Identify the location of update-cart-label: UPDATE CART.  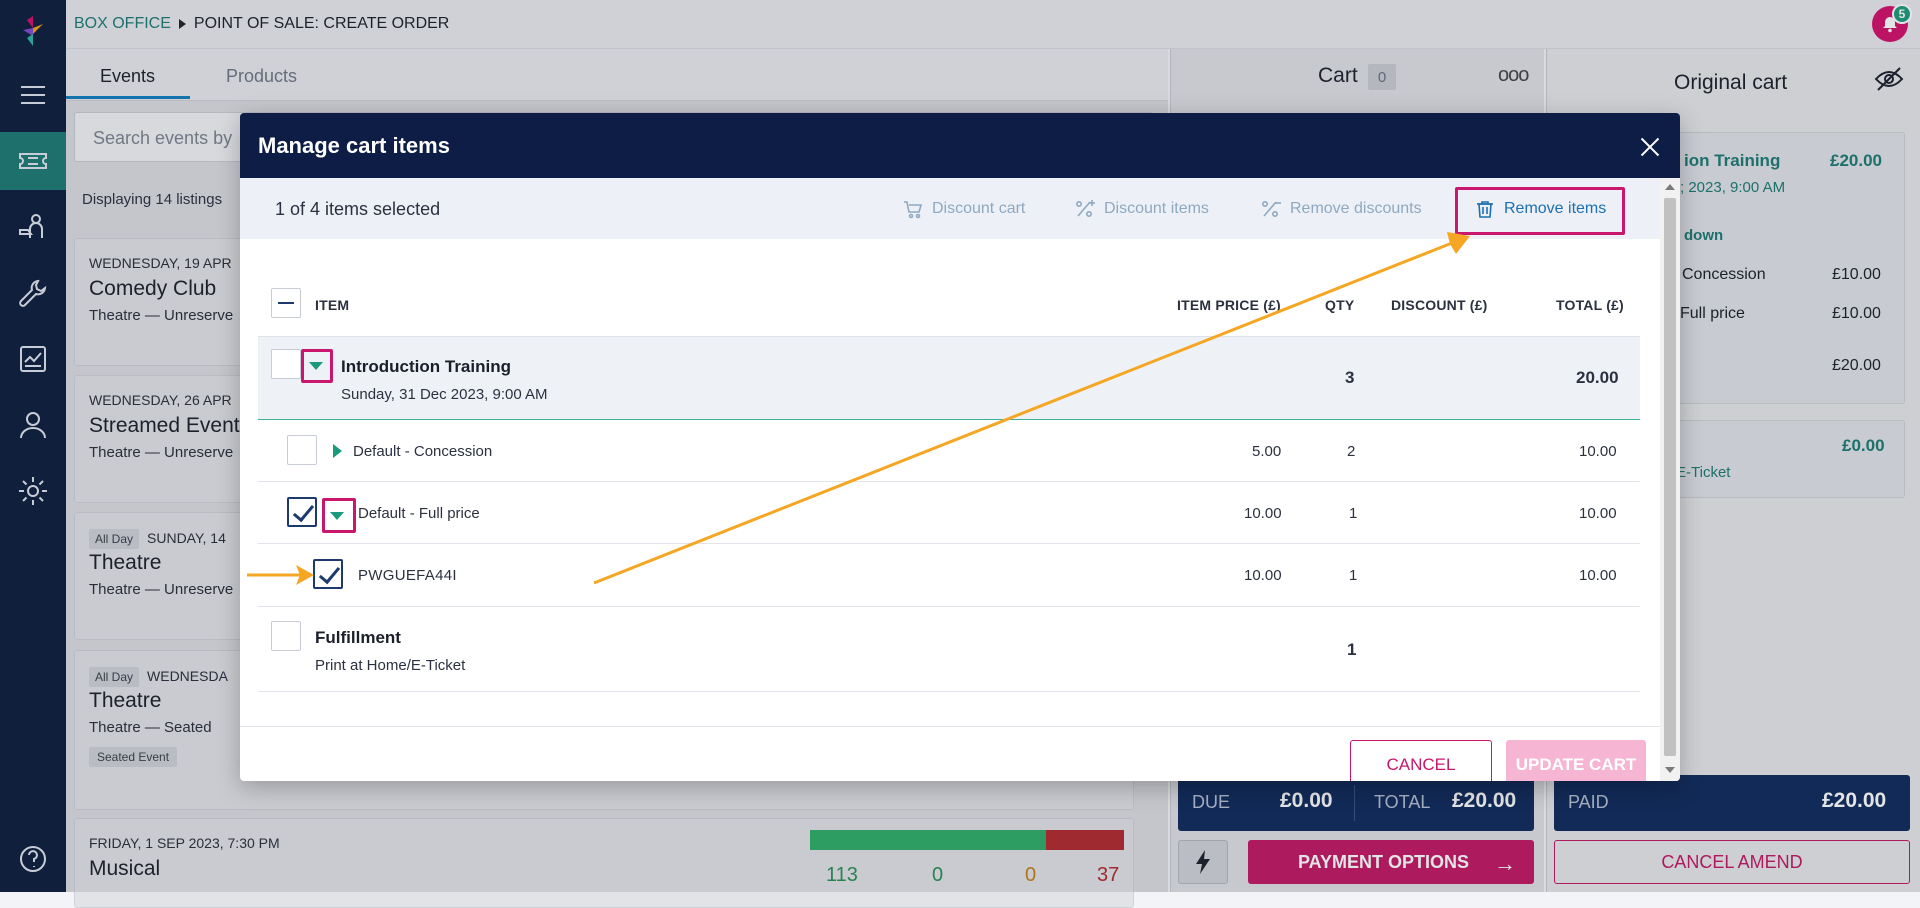
(1576, 764).